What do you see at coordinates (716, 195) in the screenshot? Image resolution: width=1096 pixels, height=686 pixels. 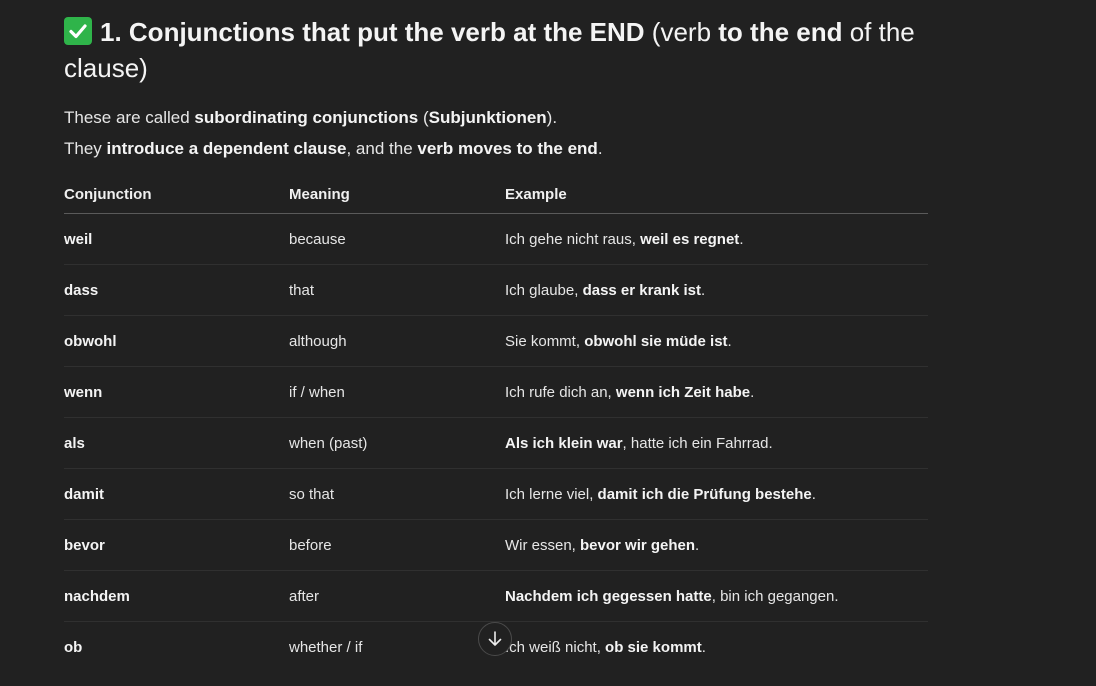 I see `column-header-example: Example` at bounding box center [716, 195].